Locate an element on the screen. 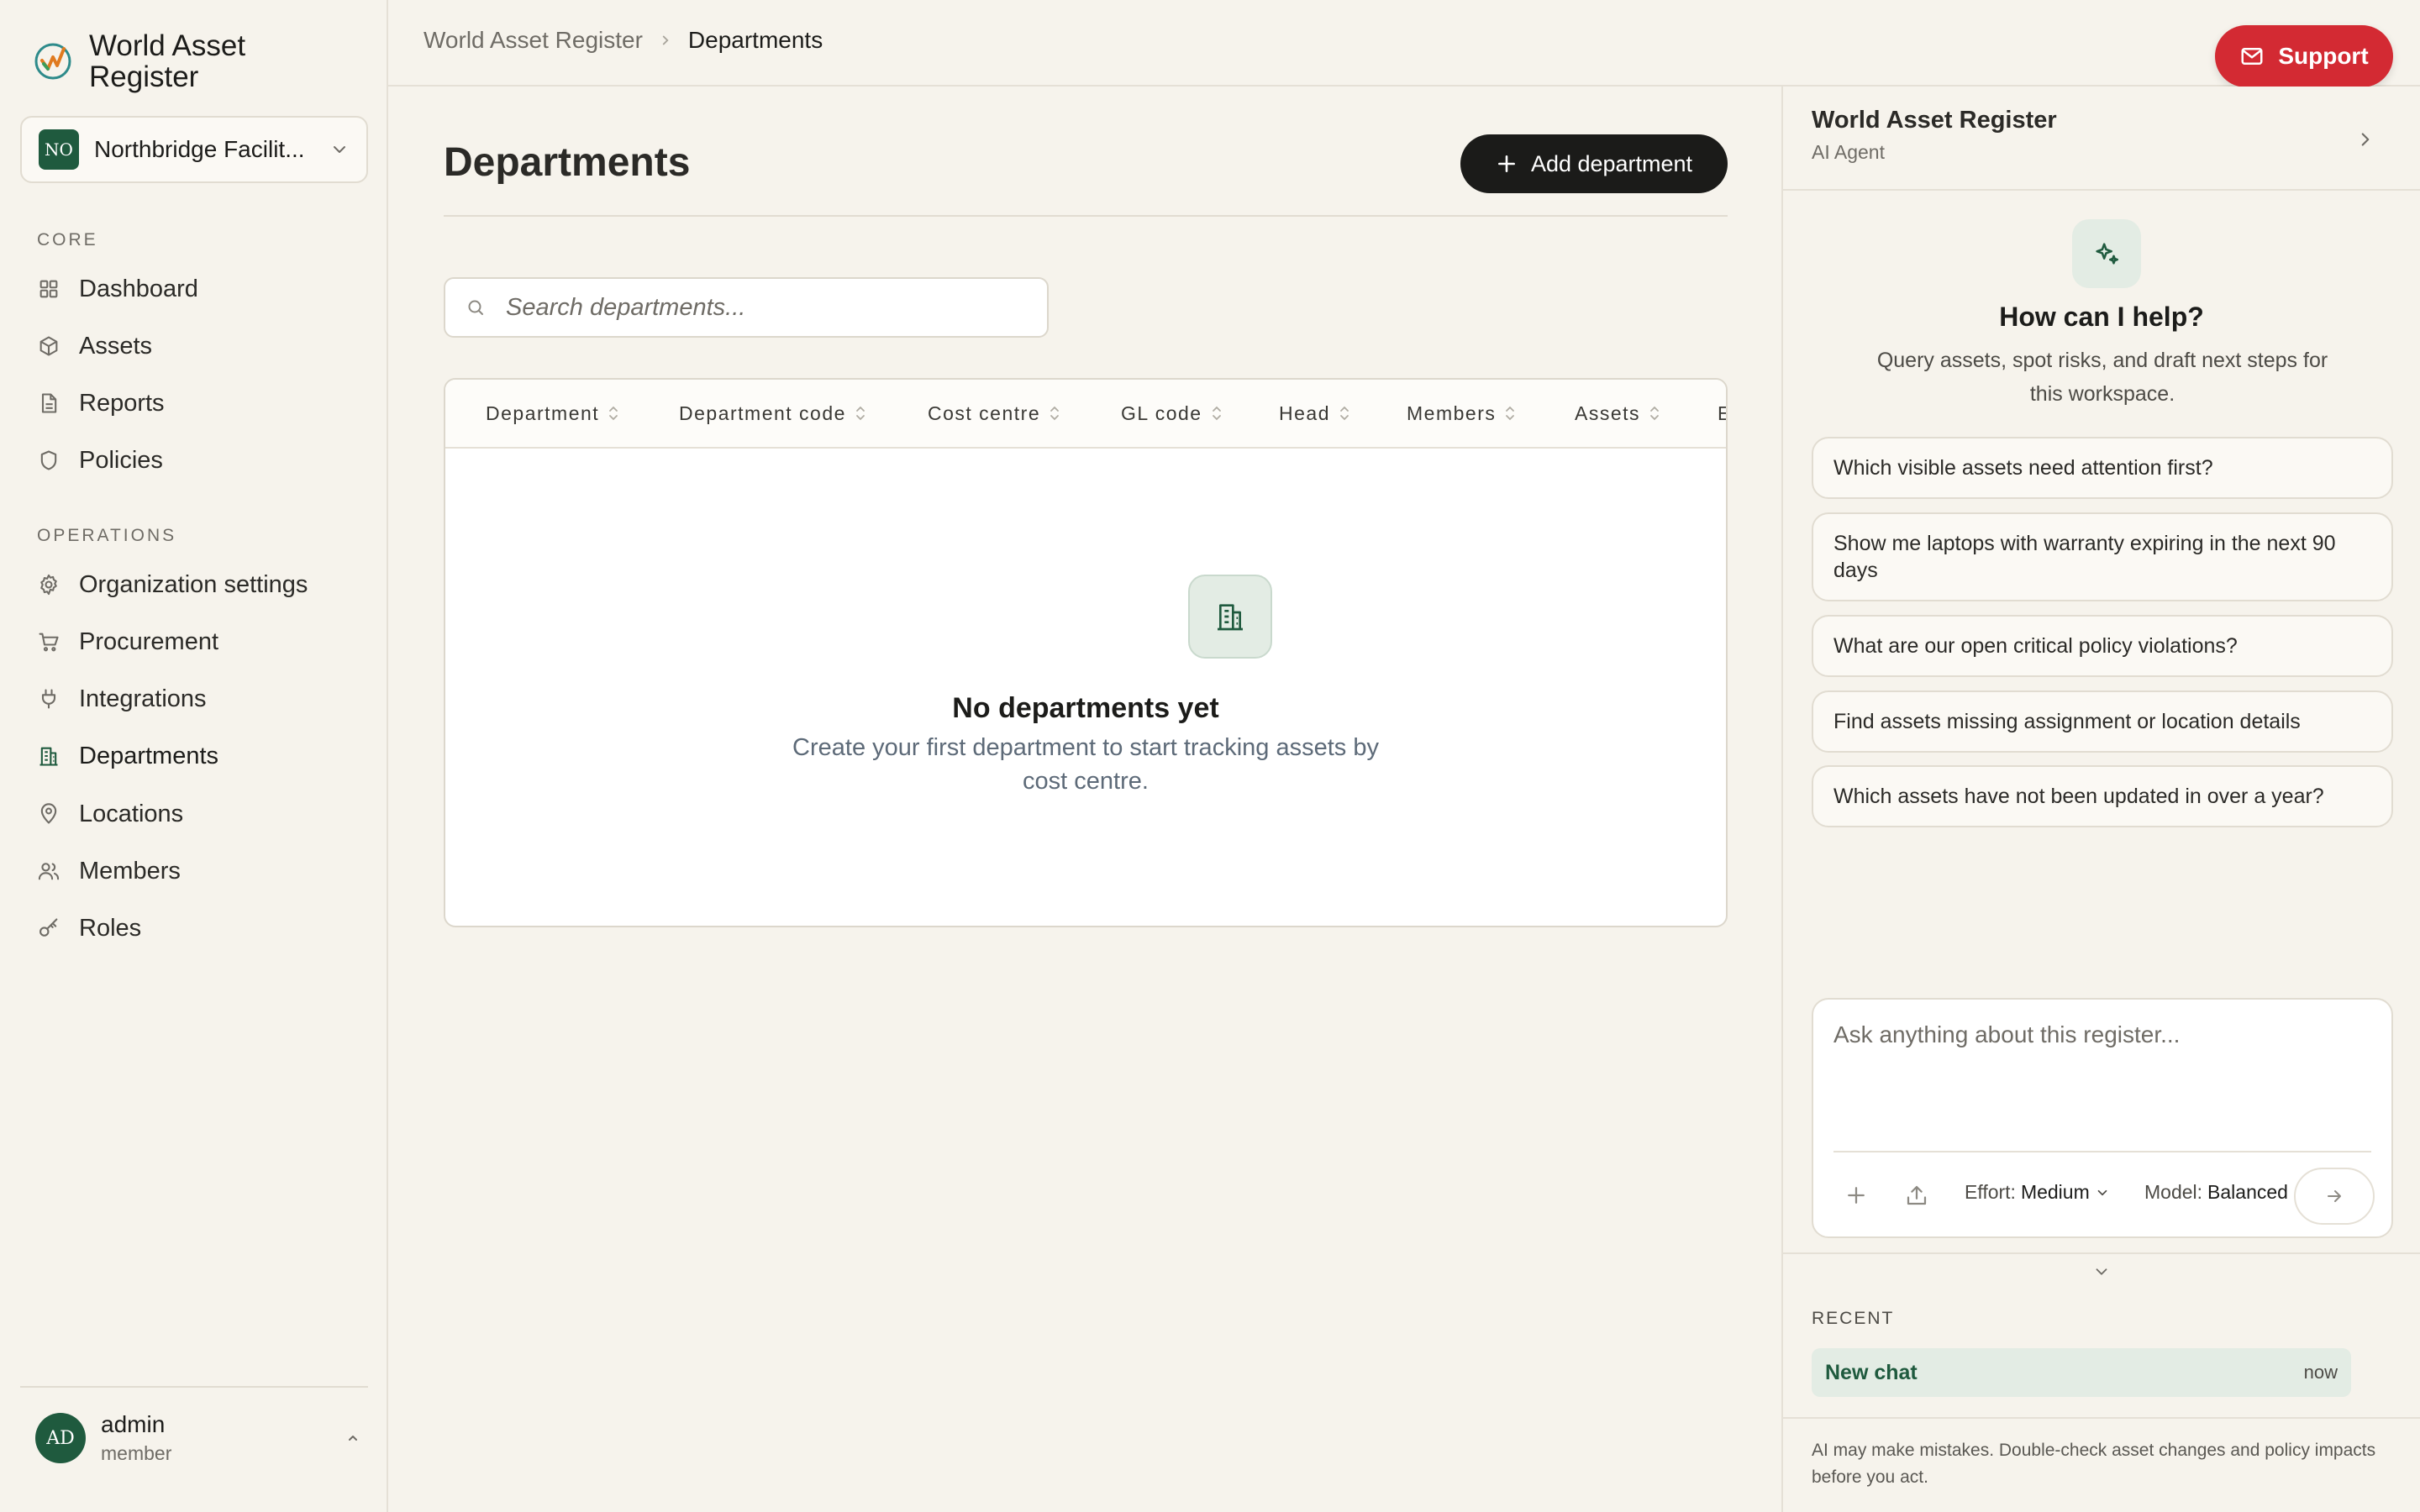  search-box is located at coordinates (747, 307).